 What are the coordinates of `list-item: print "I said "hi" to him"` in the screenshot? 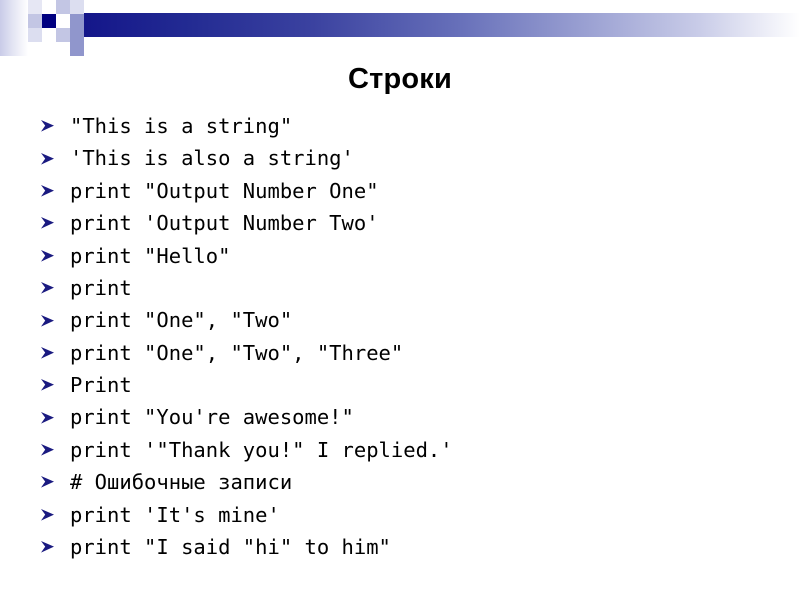 It's located at (413, 547).